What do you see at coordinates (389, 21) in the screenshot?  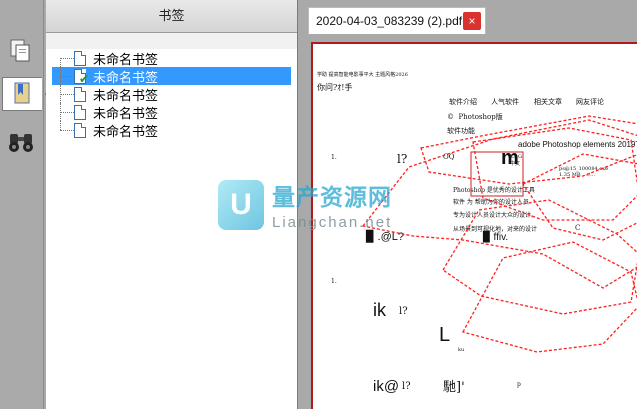 I see `document-tab-title: 2020-04-03_083239 (2).pdf` at bounding box center [389, 21].